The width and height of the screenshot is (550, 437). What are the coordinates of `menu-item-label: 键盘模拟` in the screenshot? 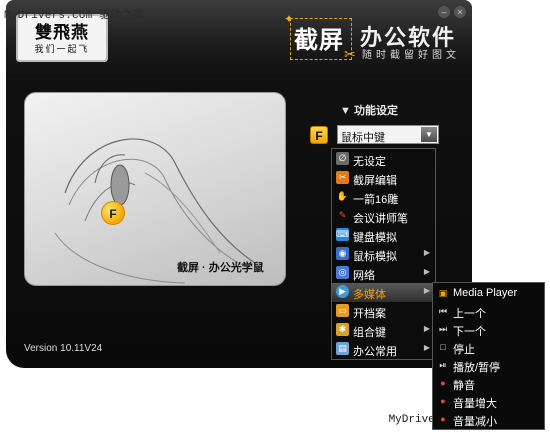 It's located at (375, 238).